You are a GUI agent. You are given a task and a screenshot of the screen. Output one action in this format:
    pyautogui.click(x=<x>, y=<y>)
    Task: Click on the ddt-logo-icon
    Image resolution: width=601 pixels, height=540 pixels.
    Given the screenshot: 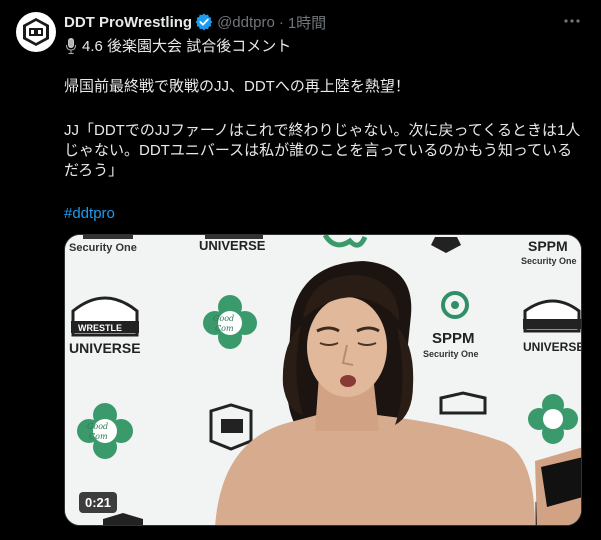 What is the action you would take?
    pyautogui.click(x=36, y=32)
    